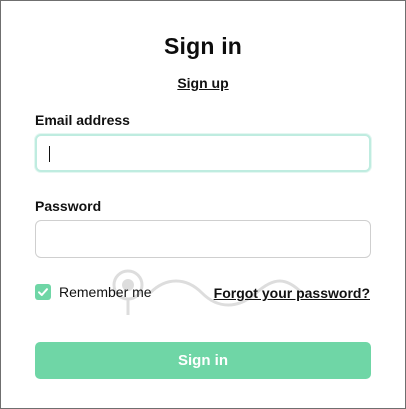 The height and width of the screenshot is (409, 406). What do you see at coordinates (203, 360) in the screenshot?
I see `sign-in-button: Sign in` at bounding box center [203, 360].